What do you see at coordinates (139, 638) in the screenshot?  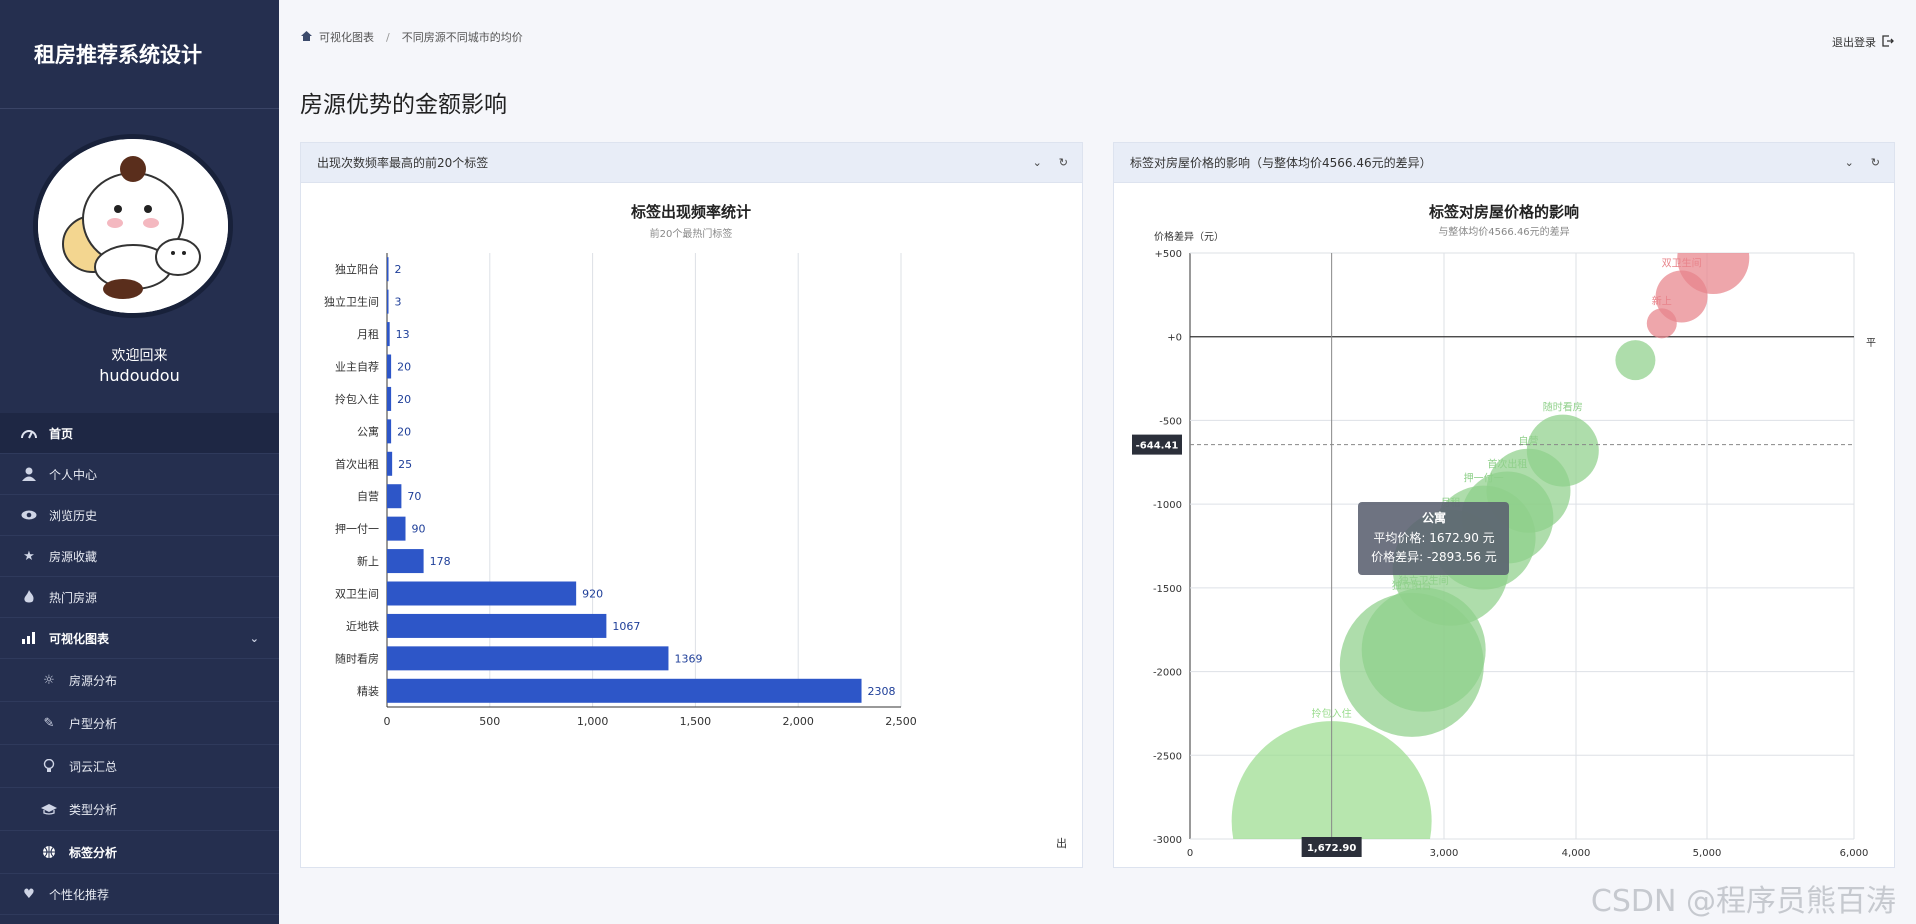 I see `sidebar-item-charts: 可视化图表 ⌄` at bounding box center [139, 638].